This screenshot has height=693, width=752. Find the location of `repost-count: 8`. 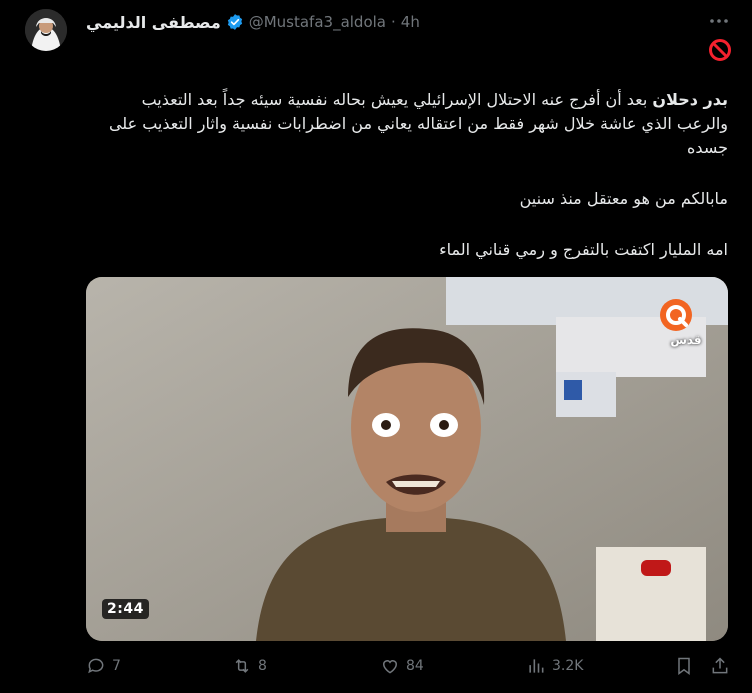

repost-count: 8 is located at coordinates (262, 666).